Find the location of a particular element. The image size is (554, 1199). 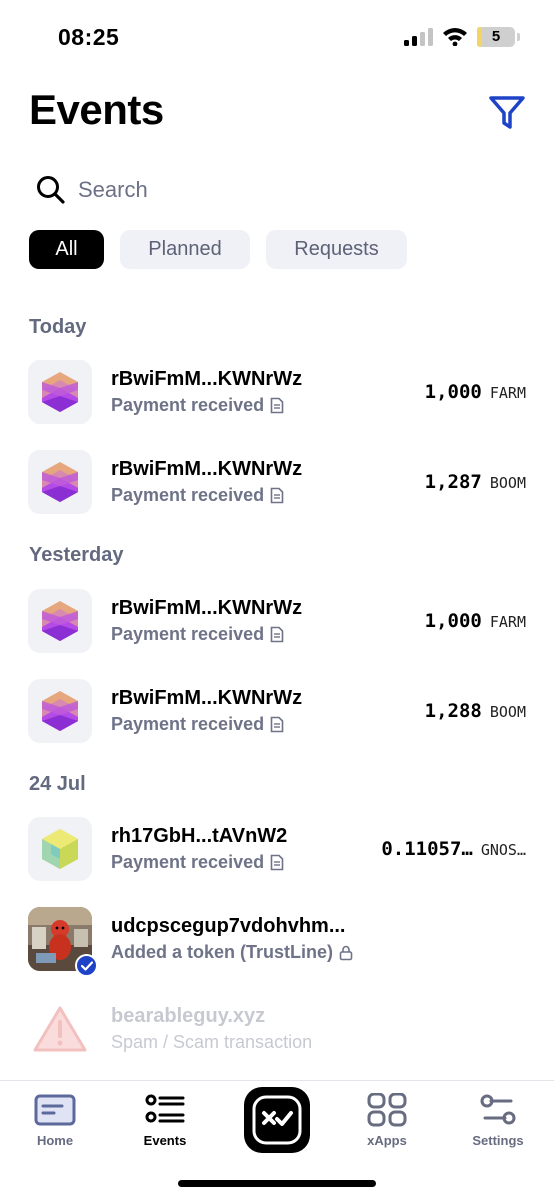

sliders-icon is located at coordinates (498, 1109).